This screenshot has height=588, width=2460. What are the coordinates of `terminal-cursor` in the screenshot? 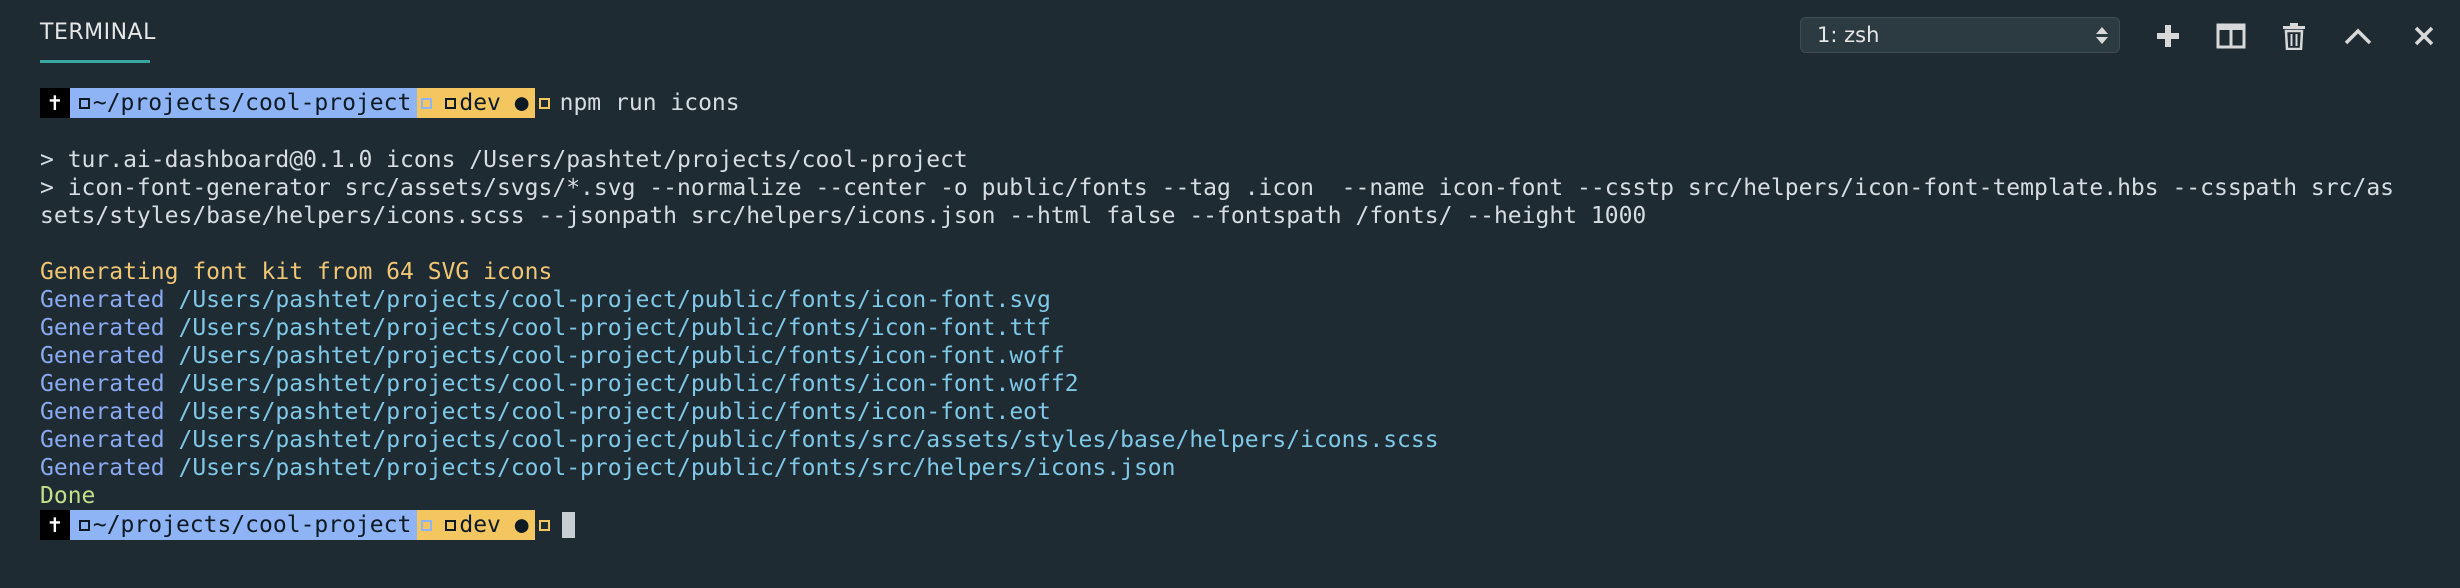 It's located at (568, 525).